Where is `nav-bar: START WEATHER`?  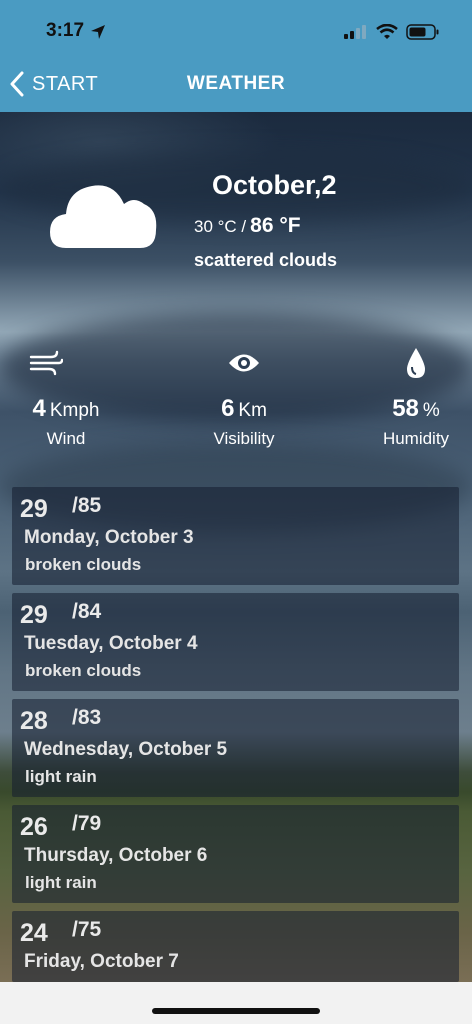
nav-bar: START WEATHER is located at coordinates (236, 85).